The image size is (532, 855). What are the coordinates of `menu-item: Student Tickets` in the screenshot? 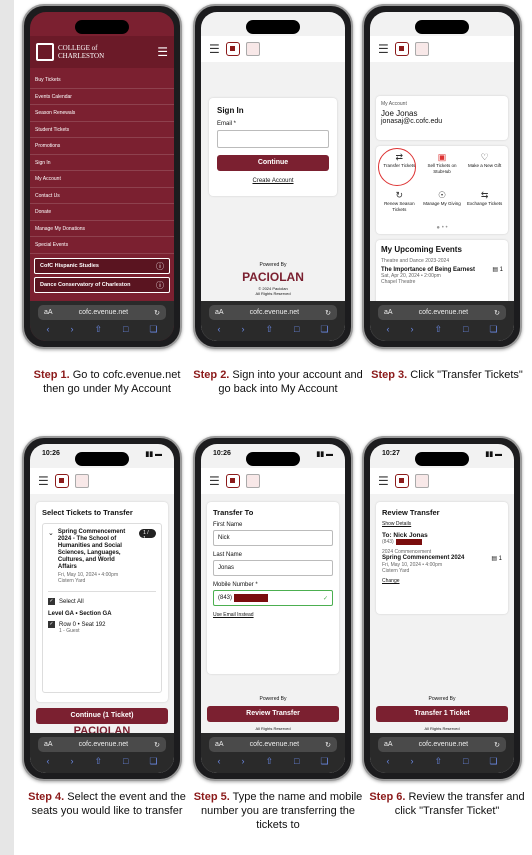 It's located at (102, 130).